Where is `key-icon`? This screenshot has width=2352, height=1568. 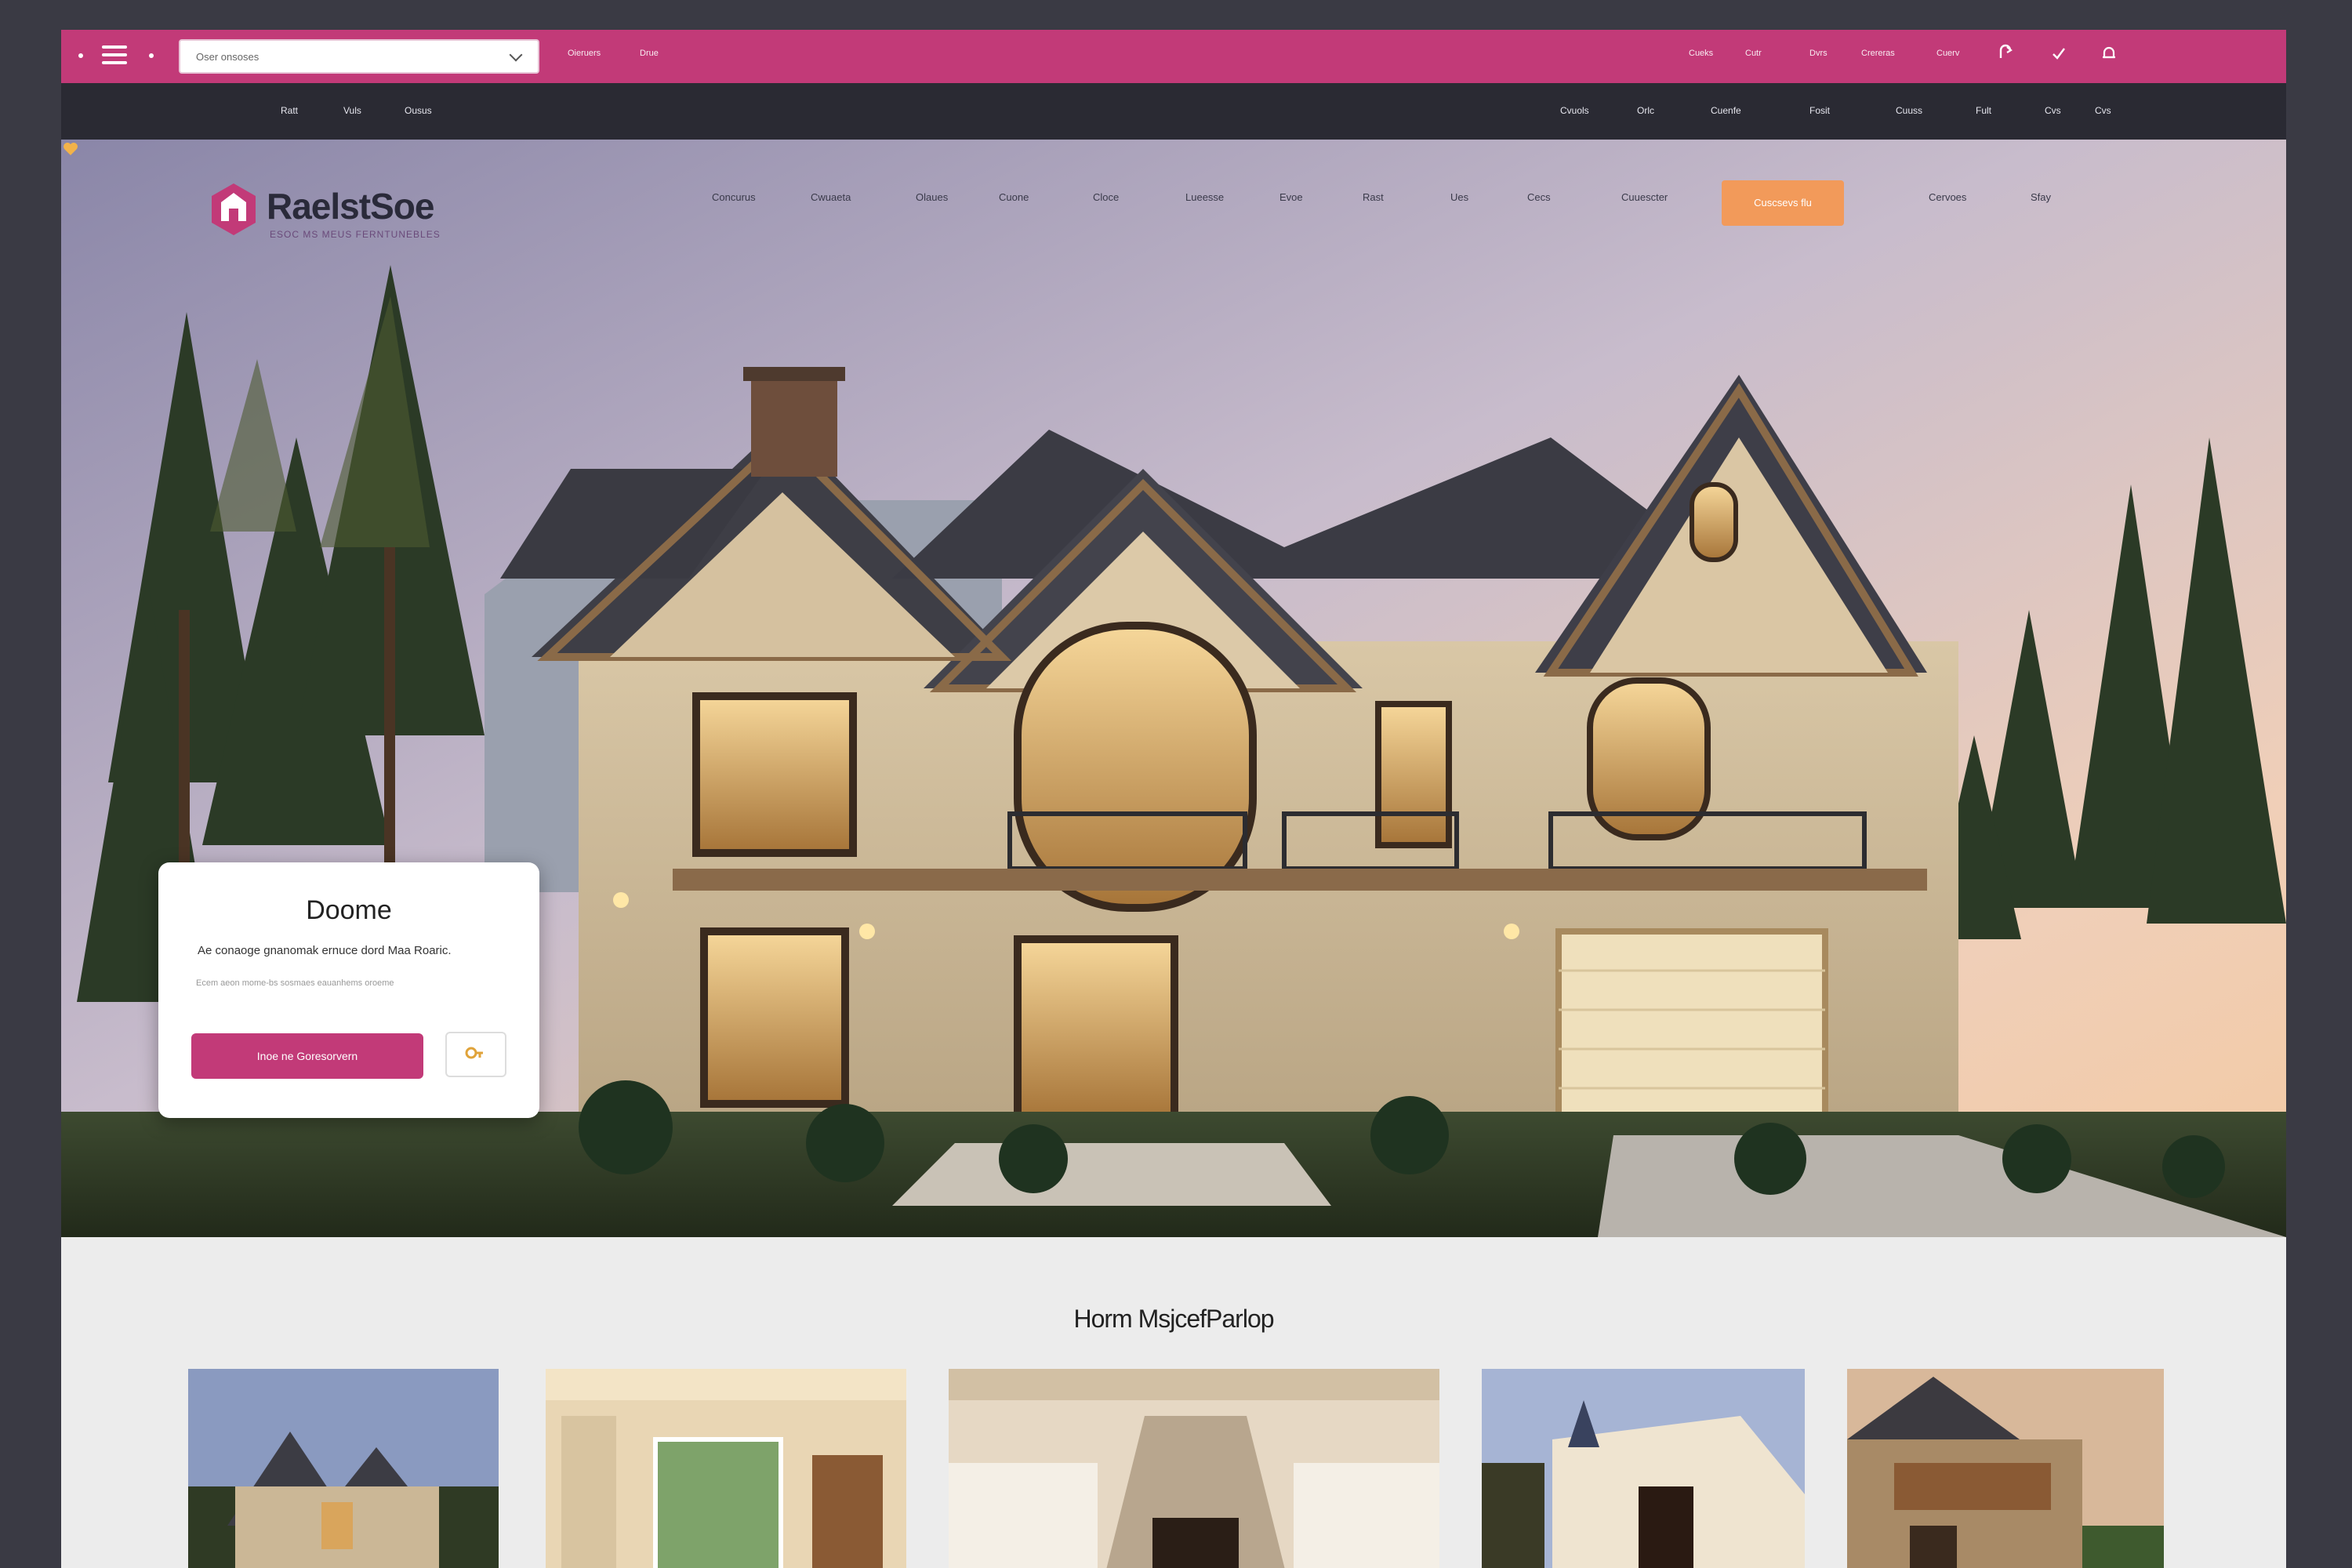 key-icon is located at coordinates (474, 1053).